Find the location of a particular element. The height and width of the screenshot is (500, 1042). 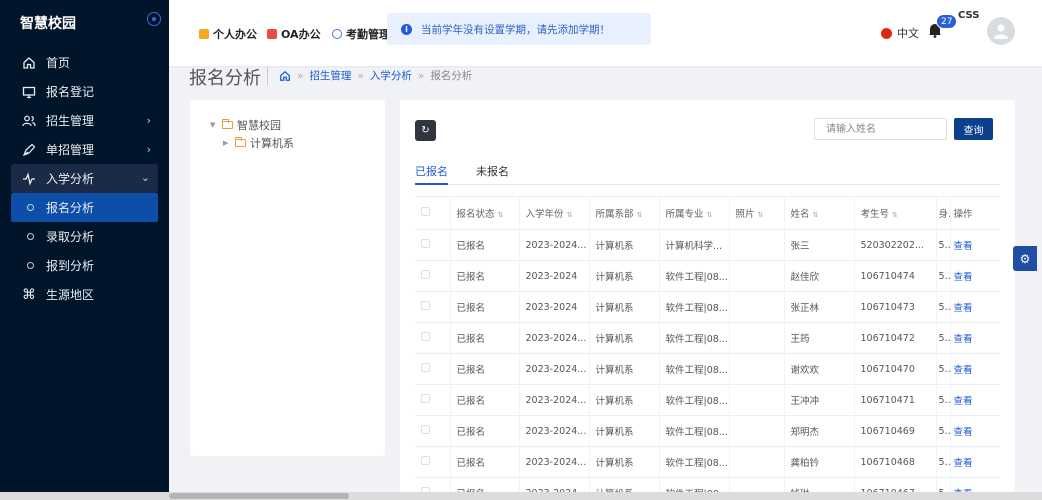

caret-right-icon: ▶ is located at coordinates (229, 143).